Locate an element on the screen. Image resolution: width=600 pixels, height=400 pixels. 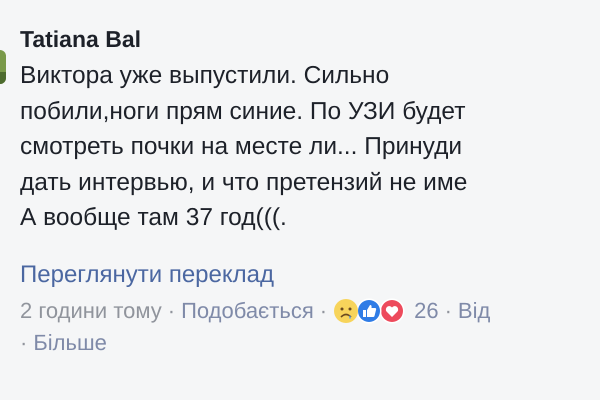
thumbs-up-icon is located at coordinates (369, 311).